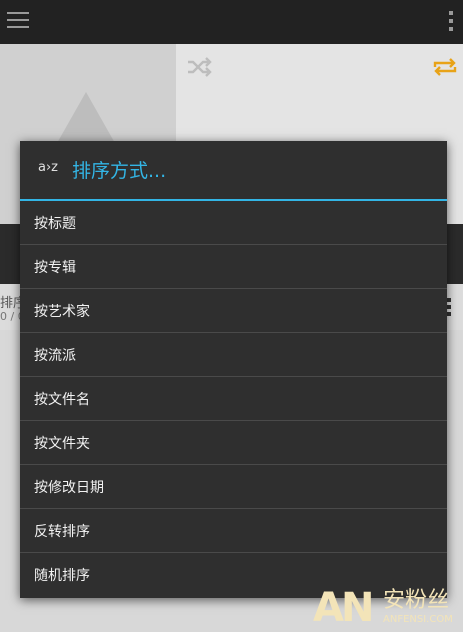  I want to click on option-label: 随机排序, so click(62, 576).